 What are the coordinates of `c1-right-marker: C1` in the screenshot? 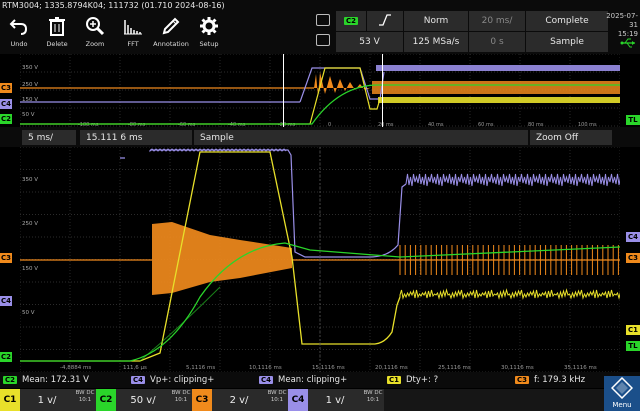 It's located at (633, 330).